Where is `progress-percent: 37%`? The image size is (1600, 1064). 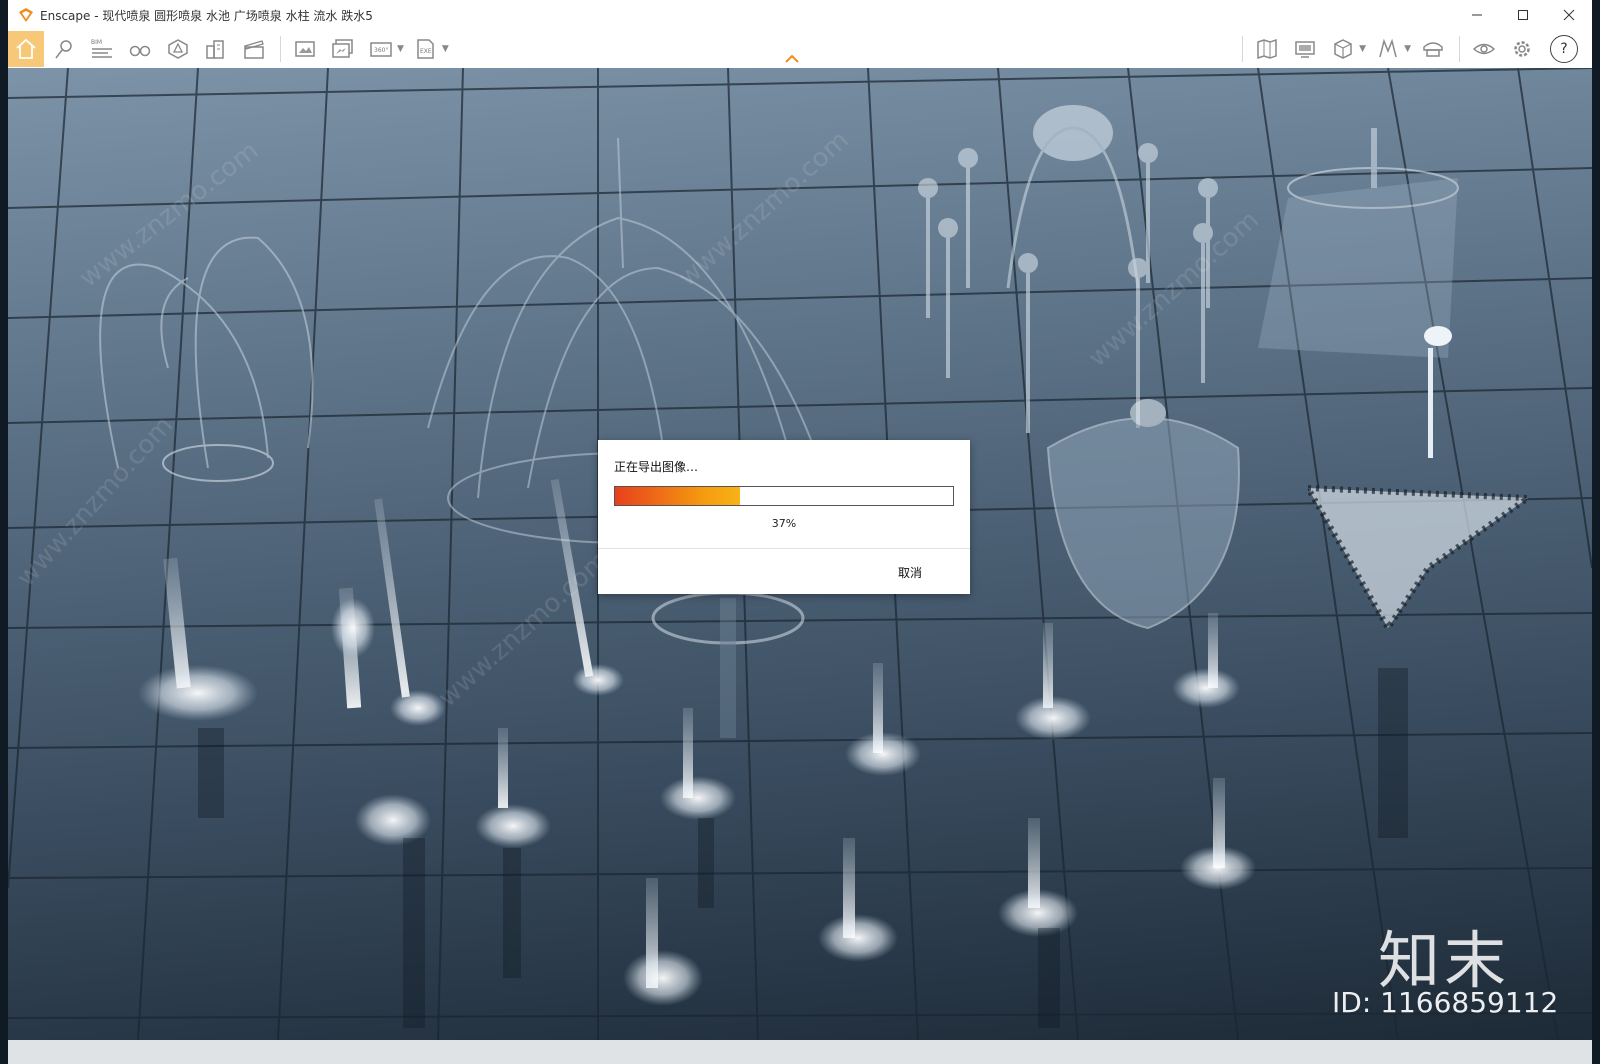
progress-percent: 37% is located at coordinates (784, 523).